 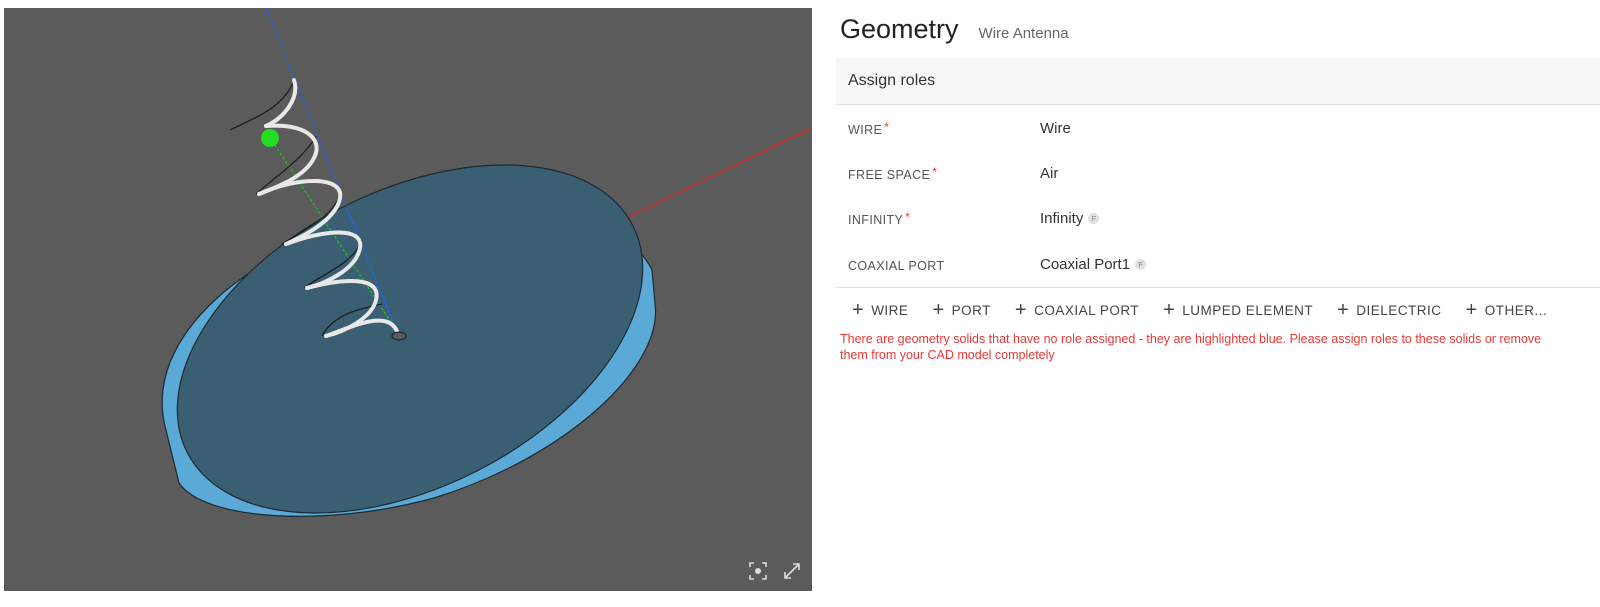 I want to click on role-value: Infinity F, so click(x=1070, y=218).